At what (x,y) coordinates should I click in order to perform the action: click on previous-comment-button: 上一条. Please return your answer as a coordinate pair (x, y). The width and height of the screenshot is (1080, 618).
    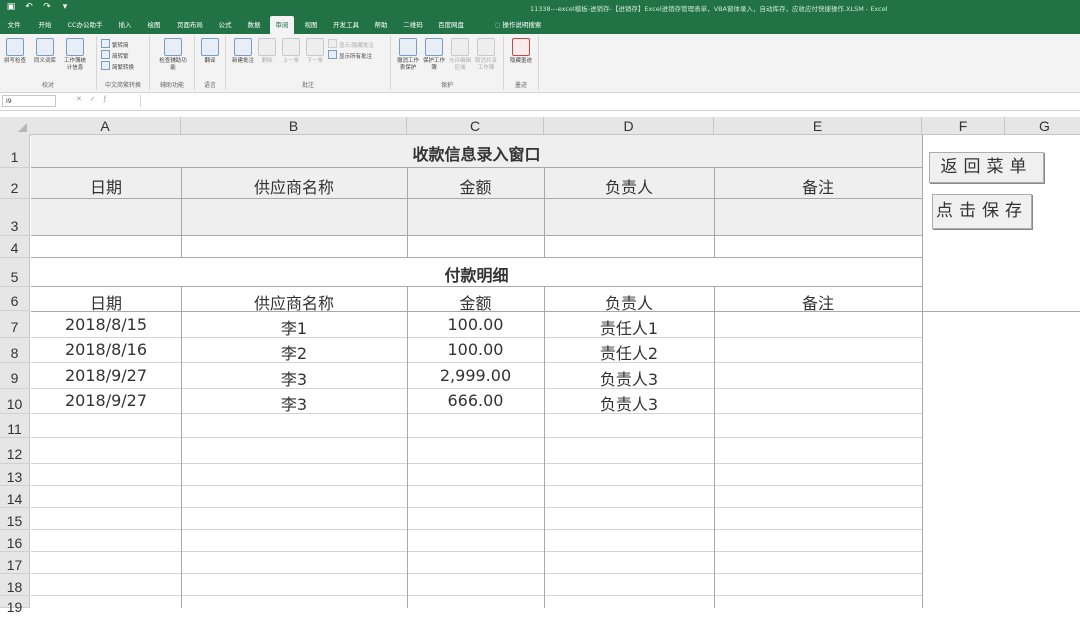
    Looking at the image, I should click on (291, 51).